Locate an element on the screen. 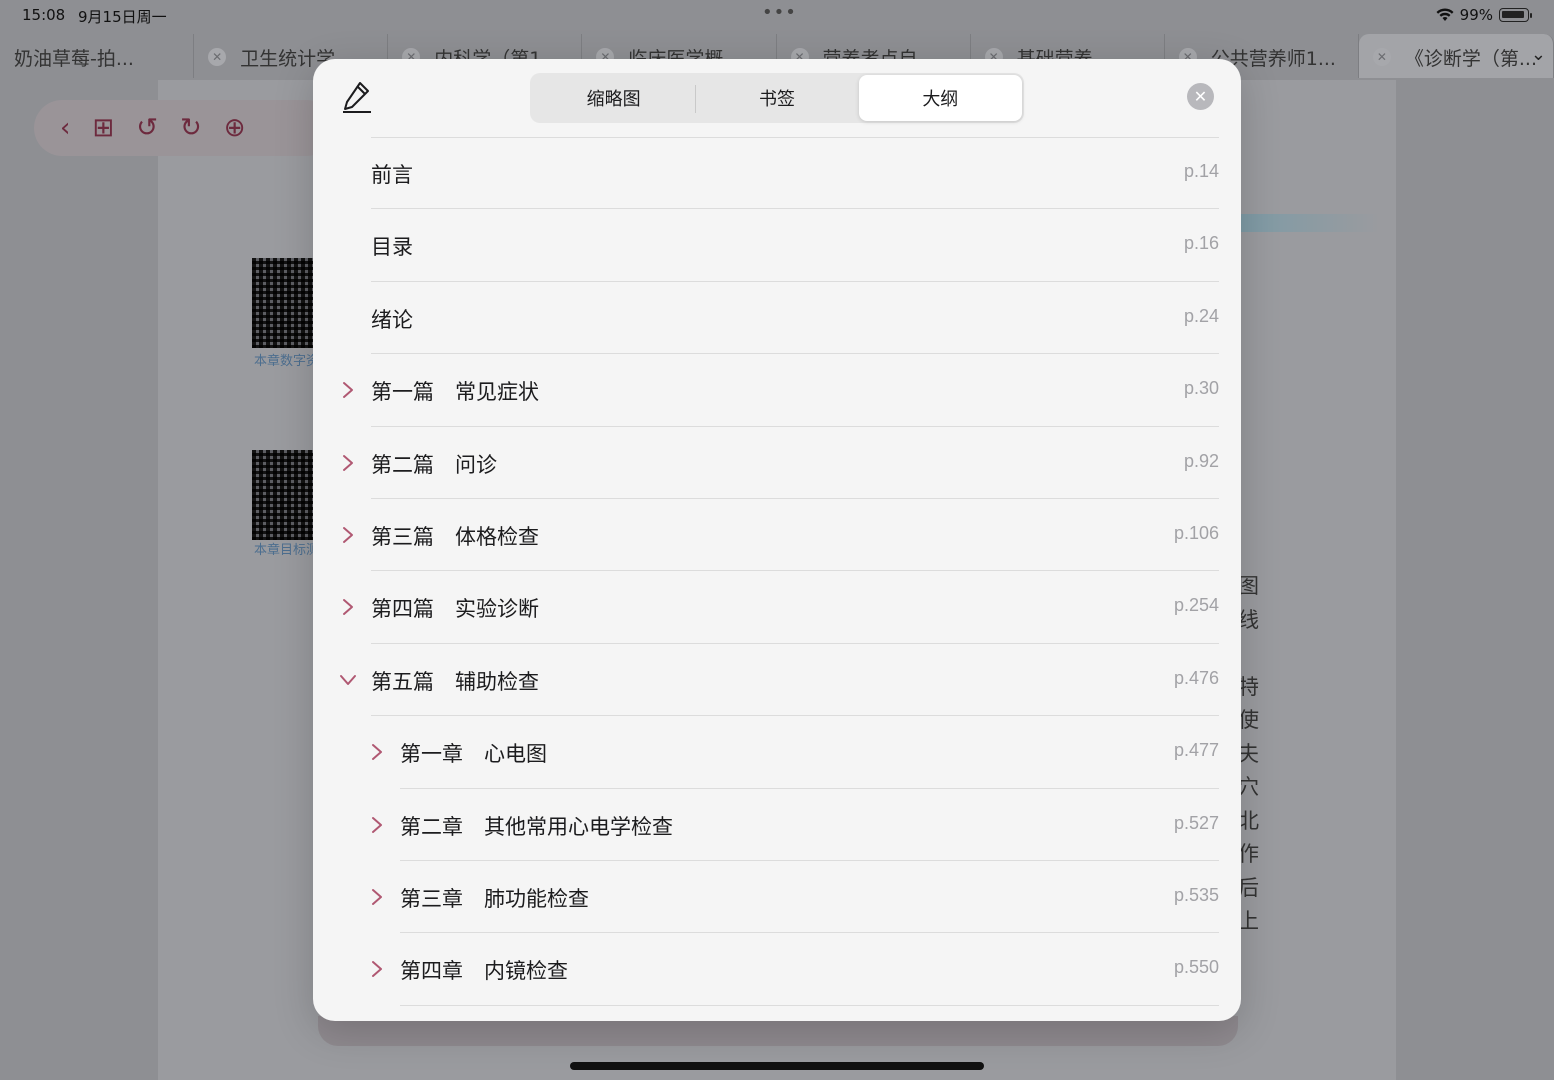 The width and height of the screenshot is (1554, 1080). status-date: 9月15日周一 is located at coordinates (122, 17).